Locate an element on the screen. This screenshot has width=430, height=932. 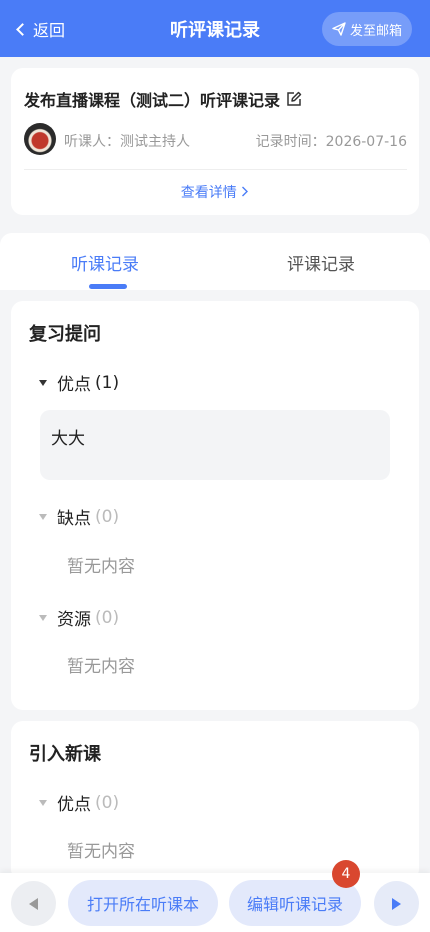
tab-bar: 听课记录 评课记录 is located at coordinates (215, 261).